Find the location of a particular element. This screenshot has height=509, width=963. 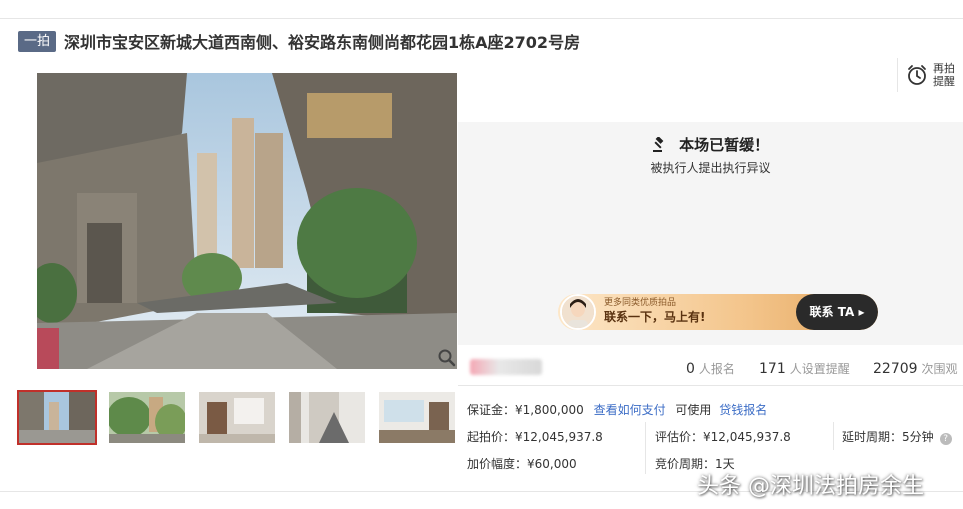

contact-small-text: 更多同类优质拍品 is located at coordinates (640, 303).